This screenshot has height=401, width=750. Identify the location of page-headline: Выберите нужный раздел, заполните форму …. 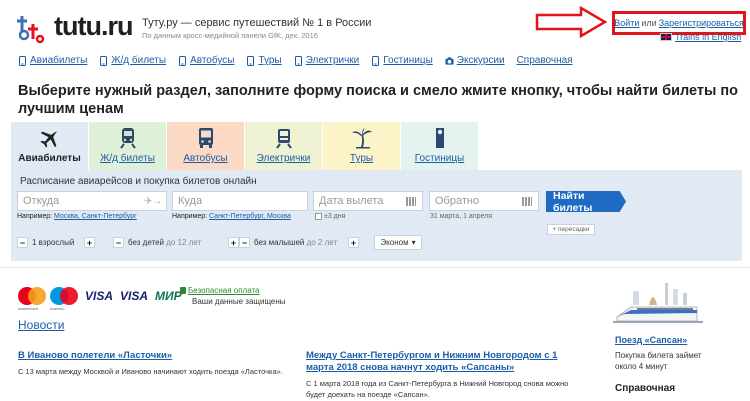
(378, 100).